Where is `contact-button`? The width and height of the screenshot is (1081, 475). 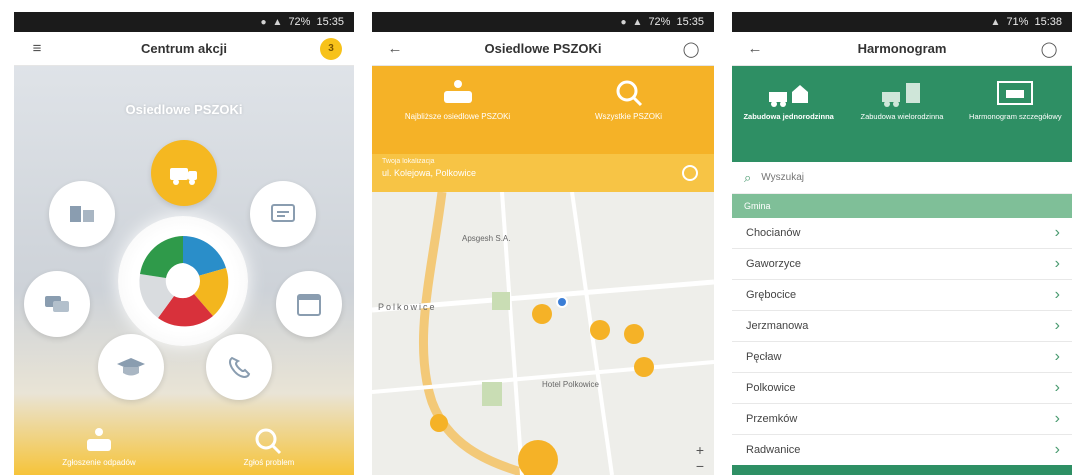 contact-button is located at coordinates (239, 367).